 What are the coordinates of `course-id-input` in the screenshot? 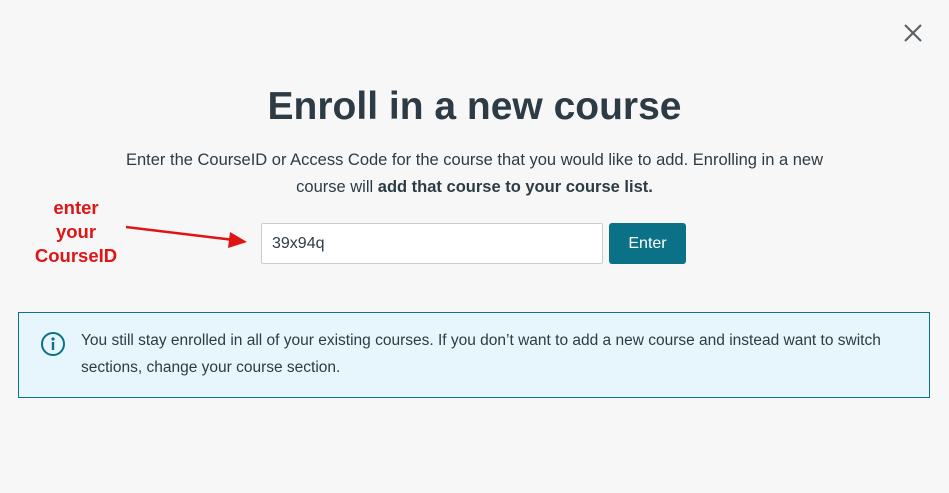 It's located at (432, 243).